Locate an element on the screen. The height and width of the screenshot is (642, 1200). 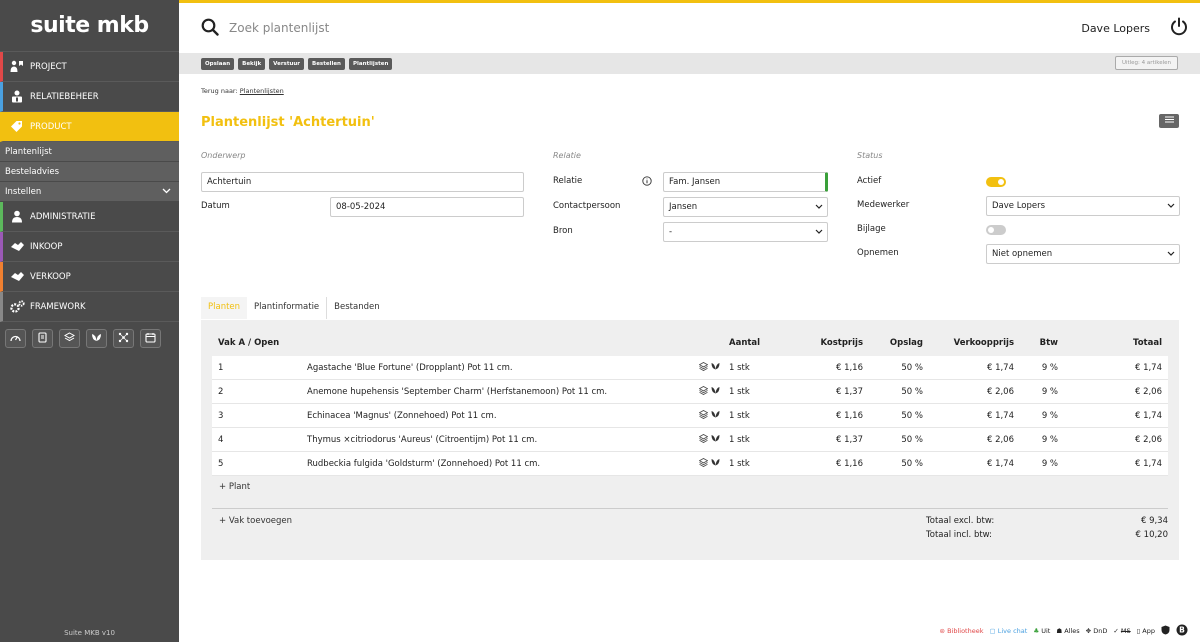
medewerker-select: Dave Lopers is located at coordinates (1083, 206).